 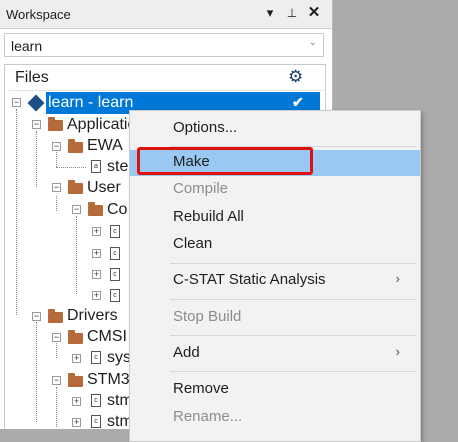 What do you see at coordinates (166, 14) in the screenshot?
I see `workspace-titlebar: Workspace ▾ ⊥ ✕` at bounding box center [166, 14].